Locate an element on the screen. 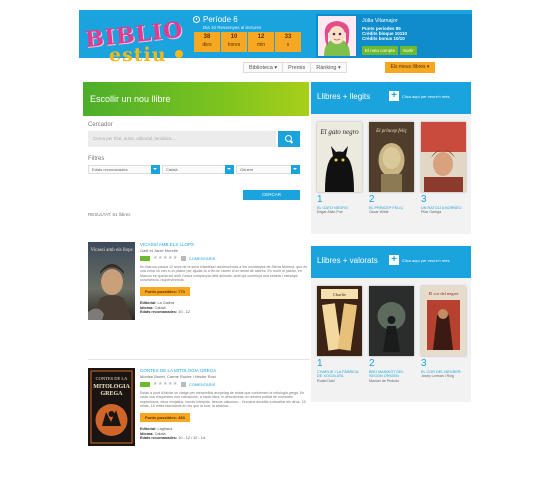  search-button is located at coordinates (289, 139).